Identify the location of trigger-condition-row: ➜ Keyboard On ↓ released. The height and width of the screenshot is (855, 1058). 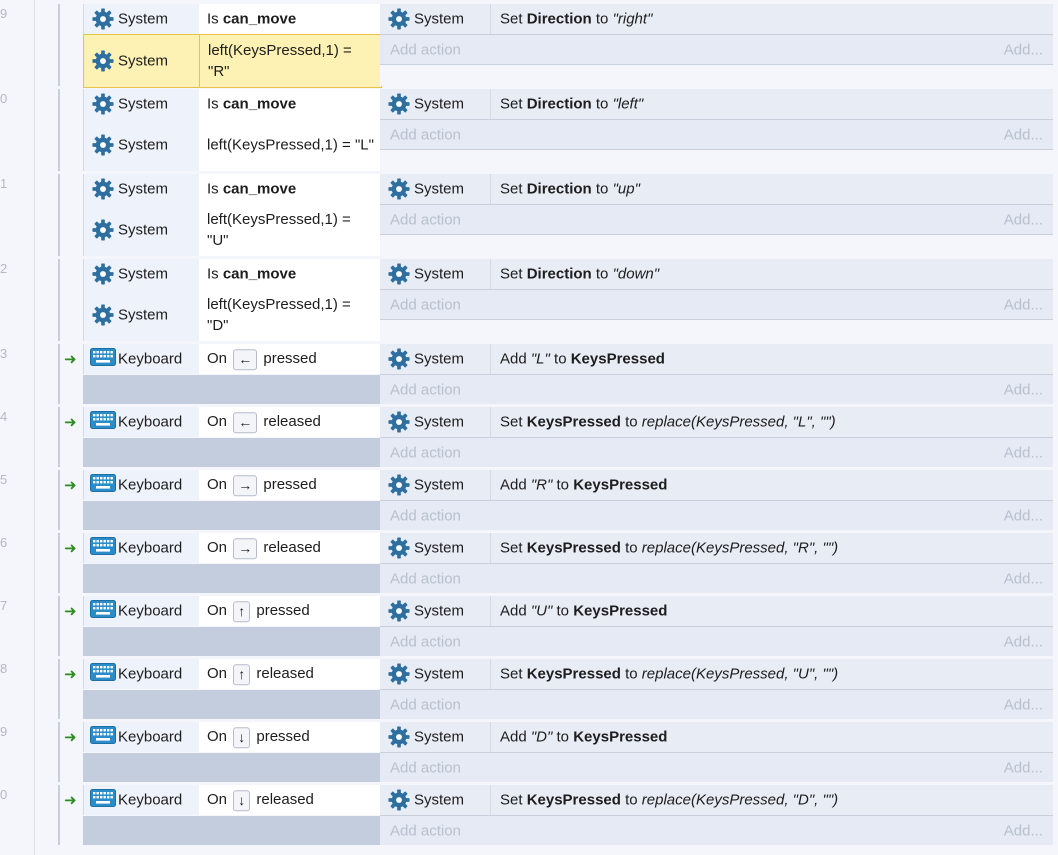
(219, 800).